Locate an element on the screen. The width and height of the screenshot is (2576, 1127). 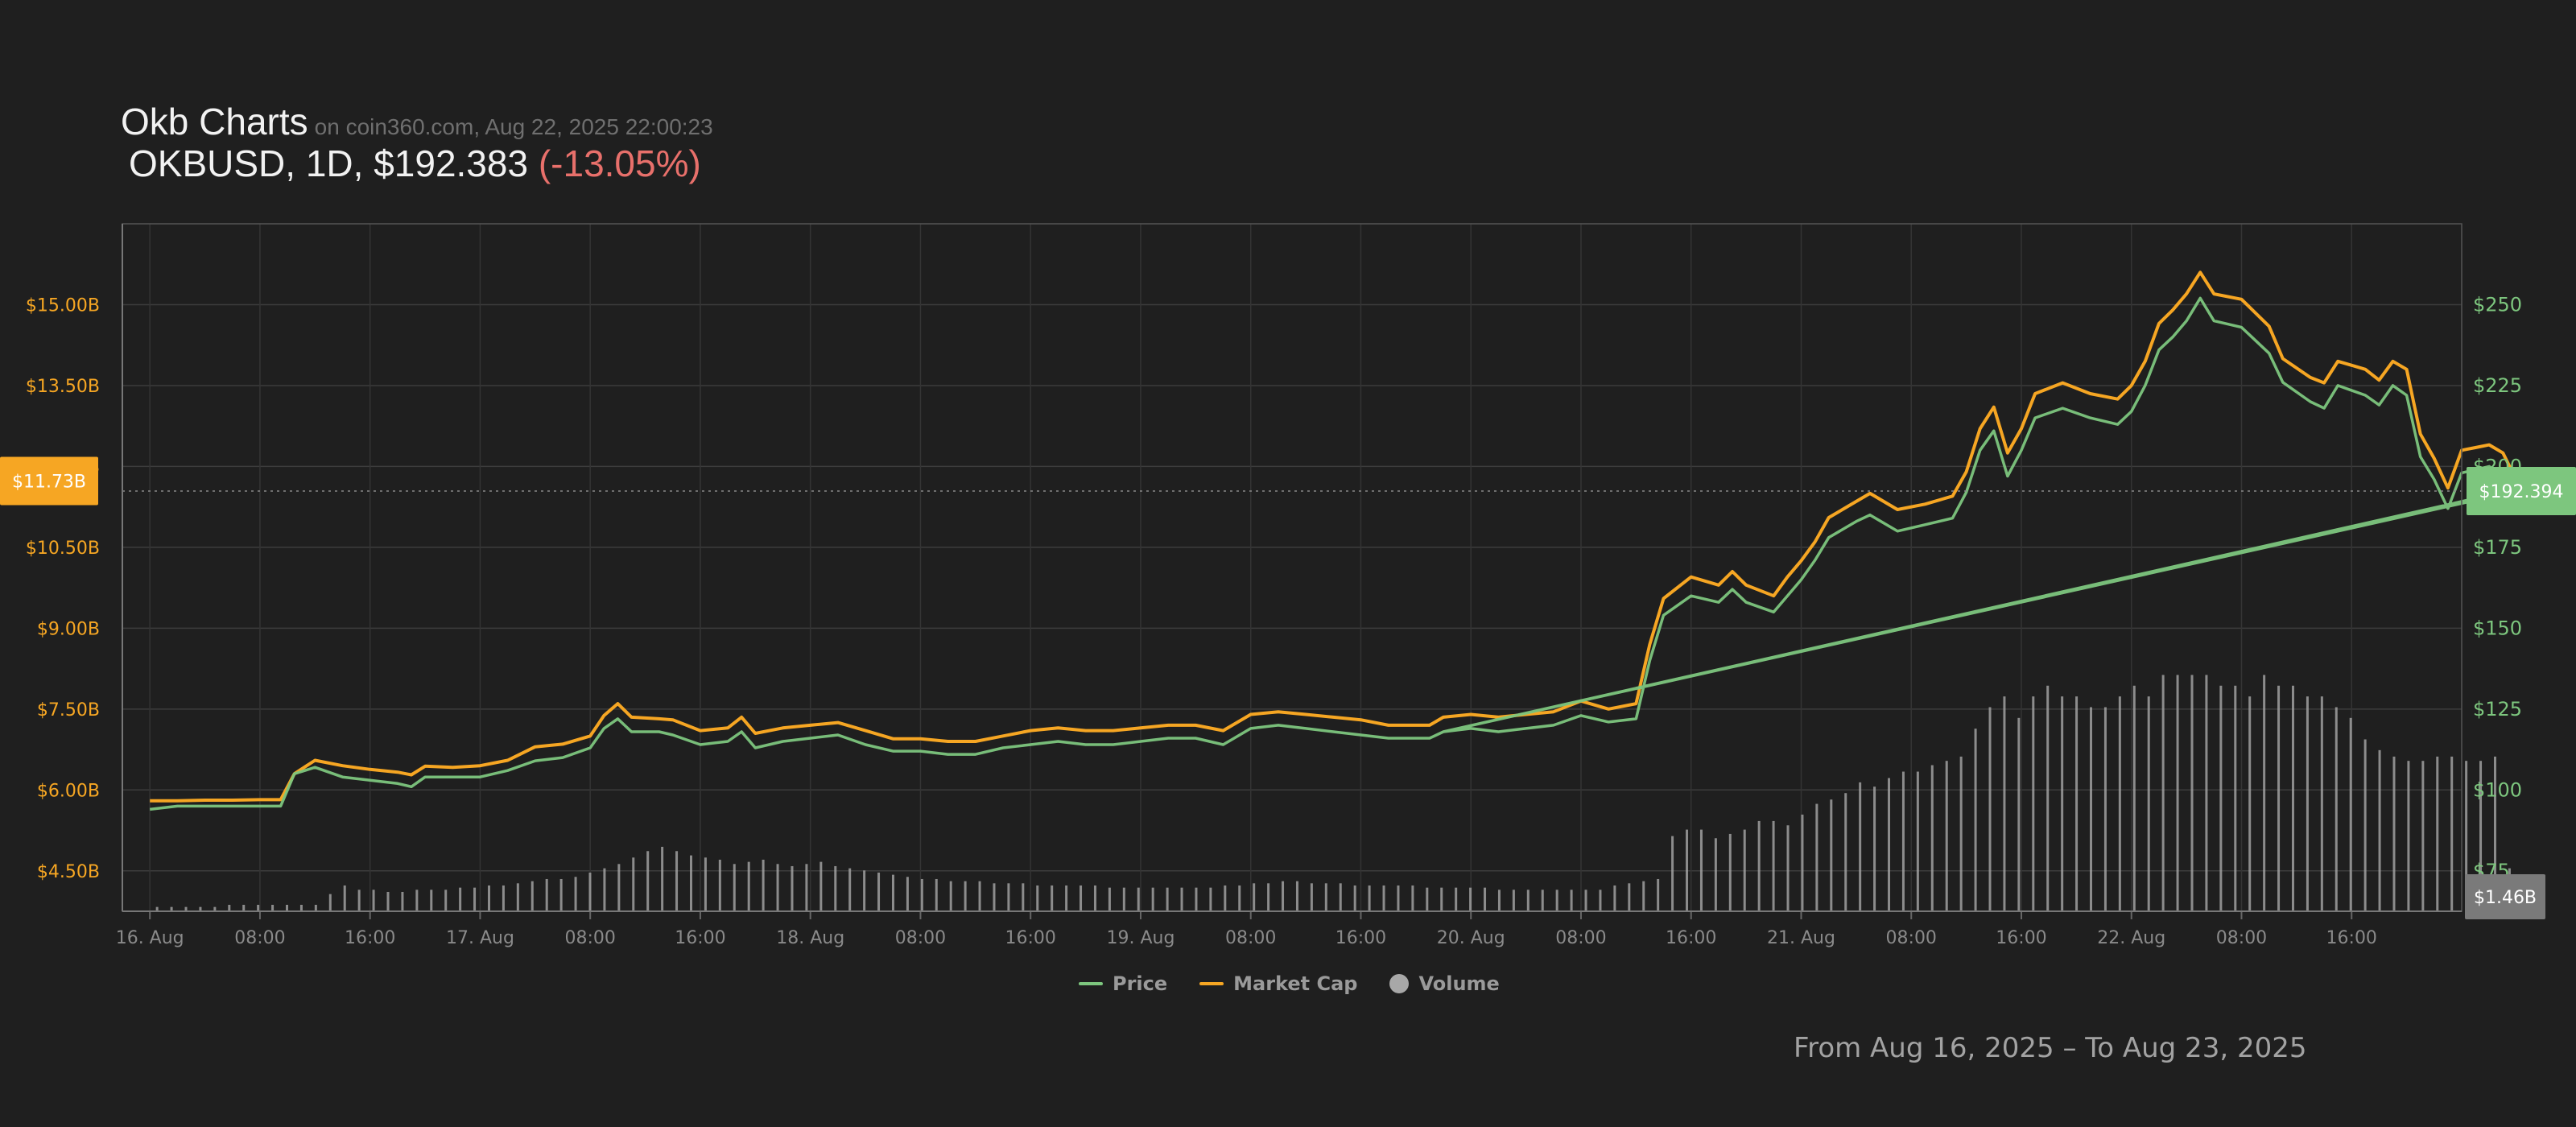
left-tick-label: $15.00B is located at coordinates (63, 305).